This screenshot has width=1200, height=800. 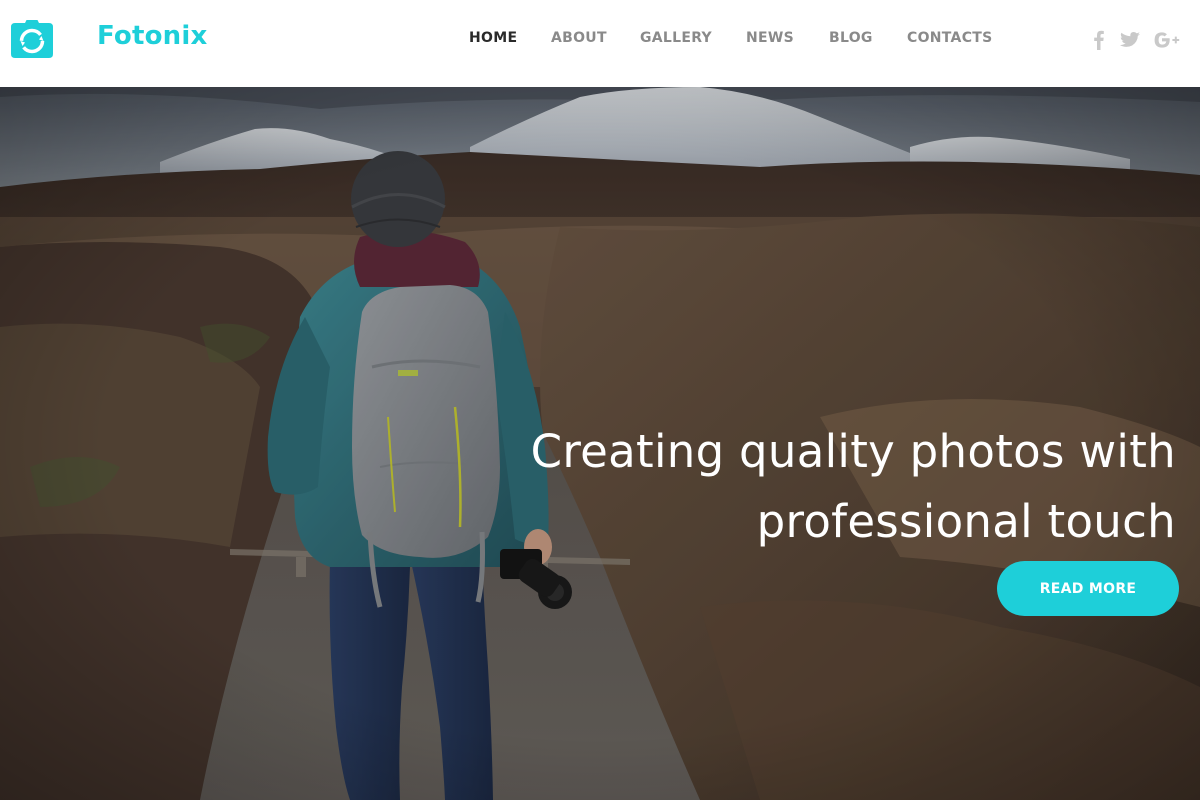 What do you see at coordinates (579, 38) in the screenshot?
I see `nav-item-about: ABOUT` at bounding box center [579, 38].